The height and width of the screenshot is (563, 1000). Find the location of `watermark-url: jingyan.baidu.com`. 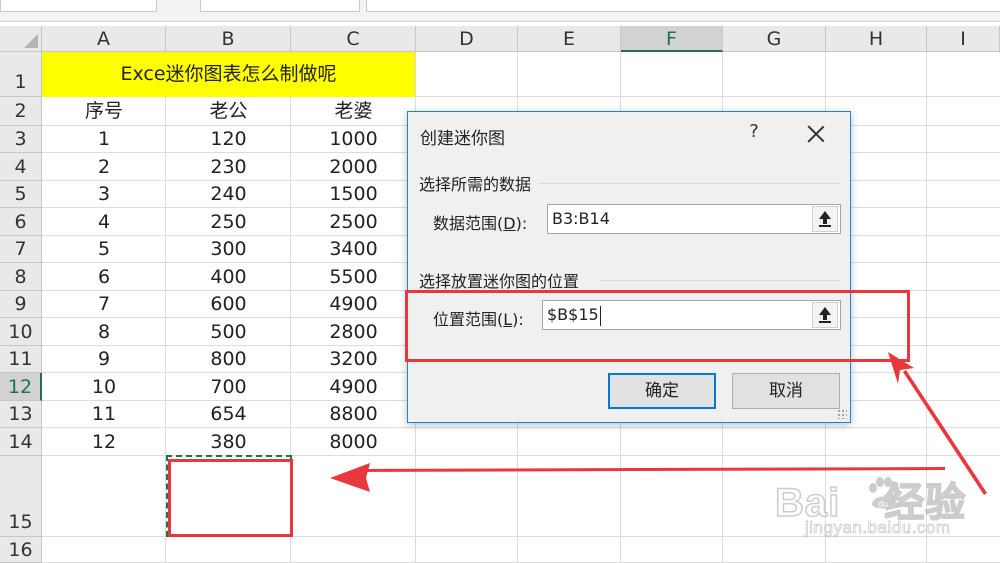

watermark-url: jingyan.baidu.com is located at coordinates (878, 528).